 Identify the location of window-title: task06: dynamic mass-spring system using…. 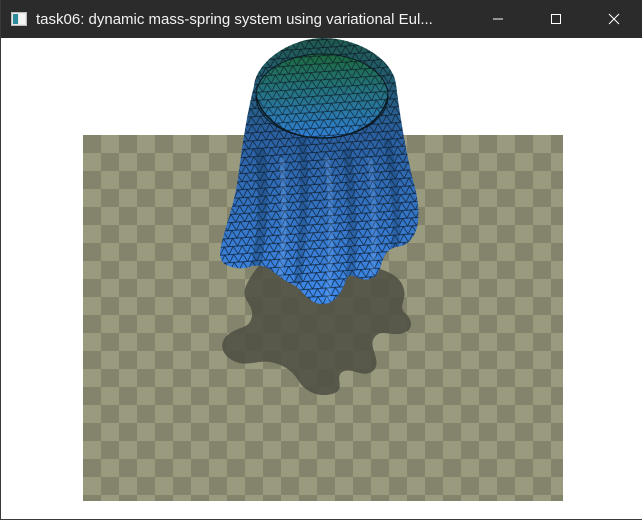
(234, 19).